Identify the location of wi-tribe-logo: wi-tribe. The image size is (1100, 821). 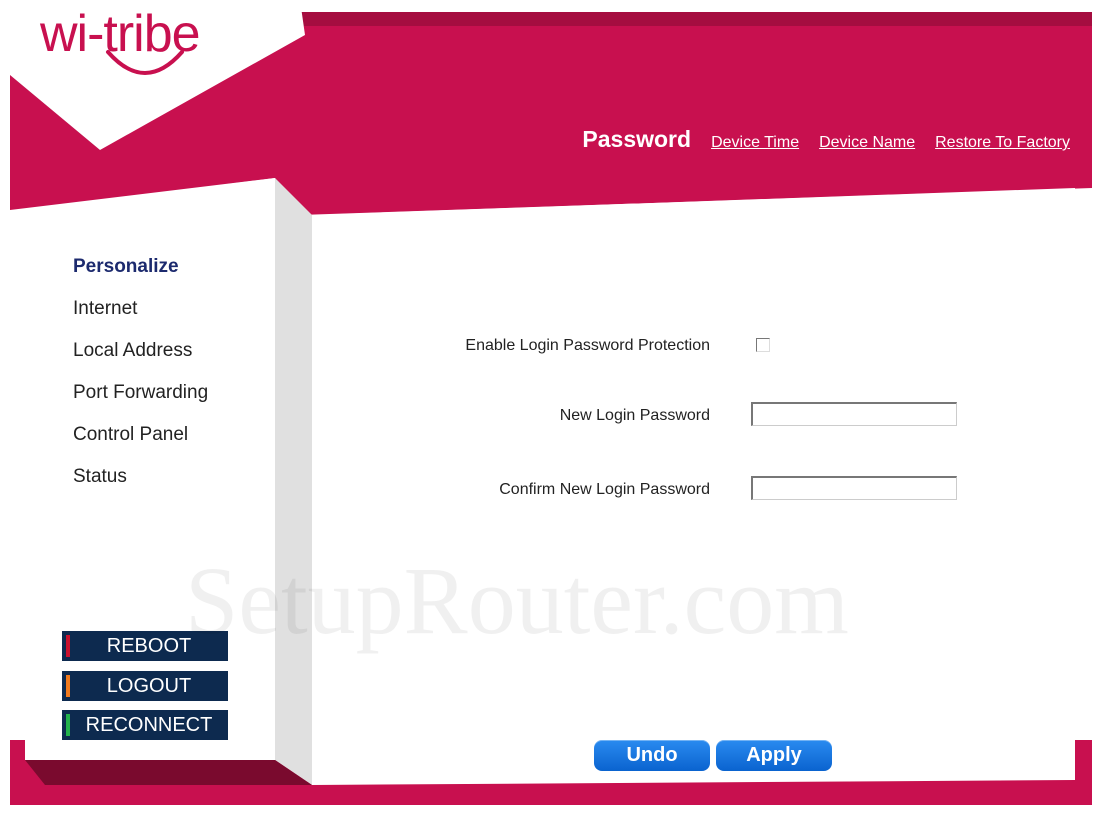
(160, 47).